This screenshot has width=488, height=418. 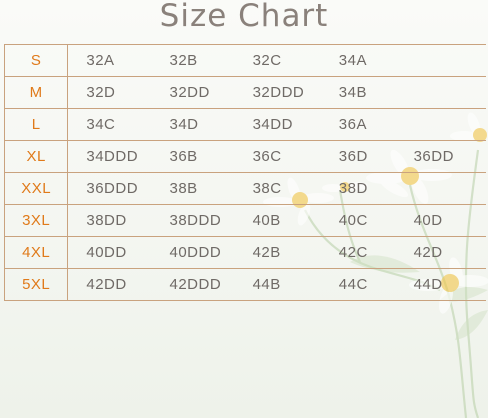 I want to click on cup-size-cell: 32DDD, so click(x=277, y=92).